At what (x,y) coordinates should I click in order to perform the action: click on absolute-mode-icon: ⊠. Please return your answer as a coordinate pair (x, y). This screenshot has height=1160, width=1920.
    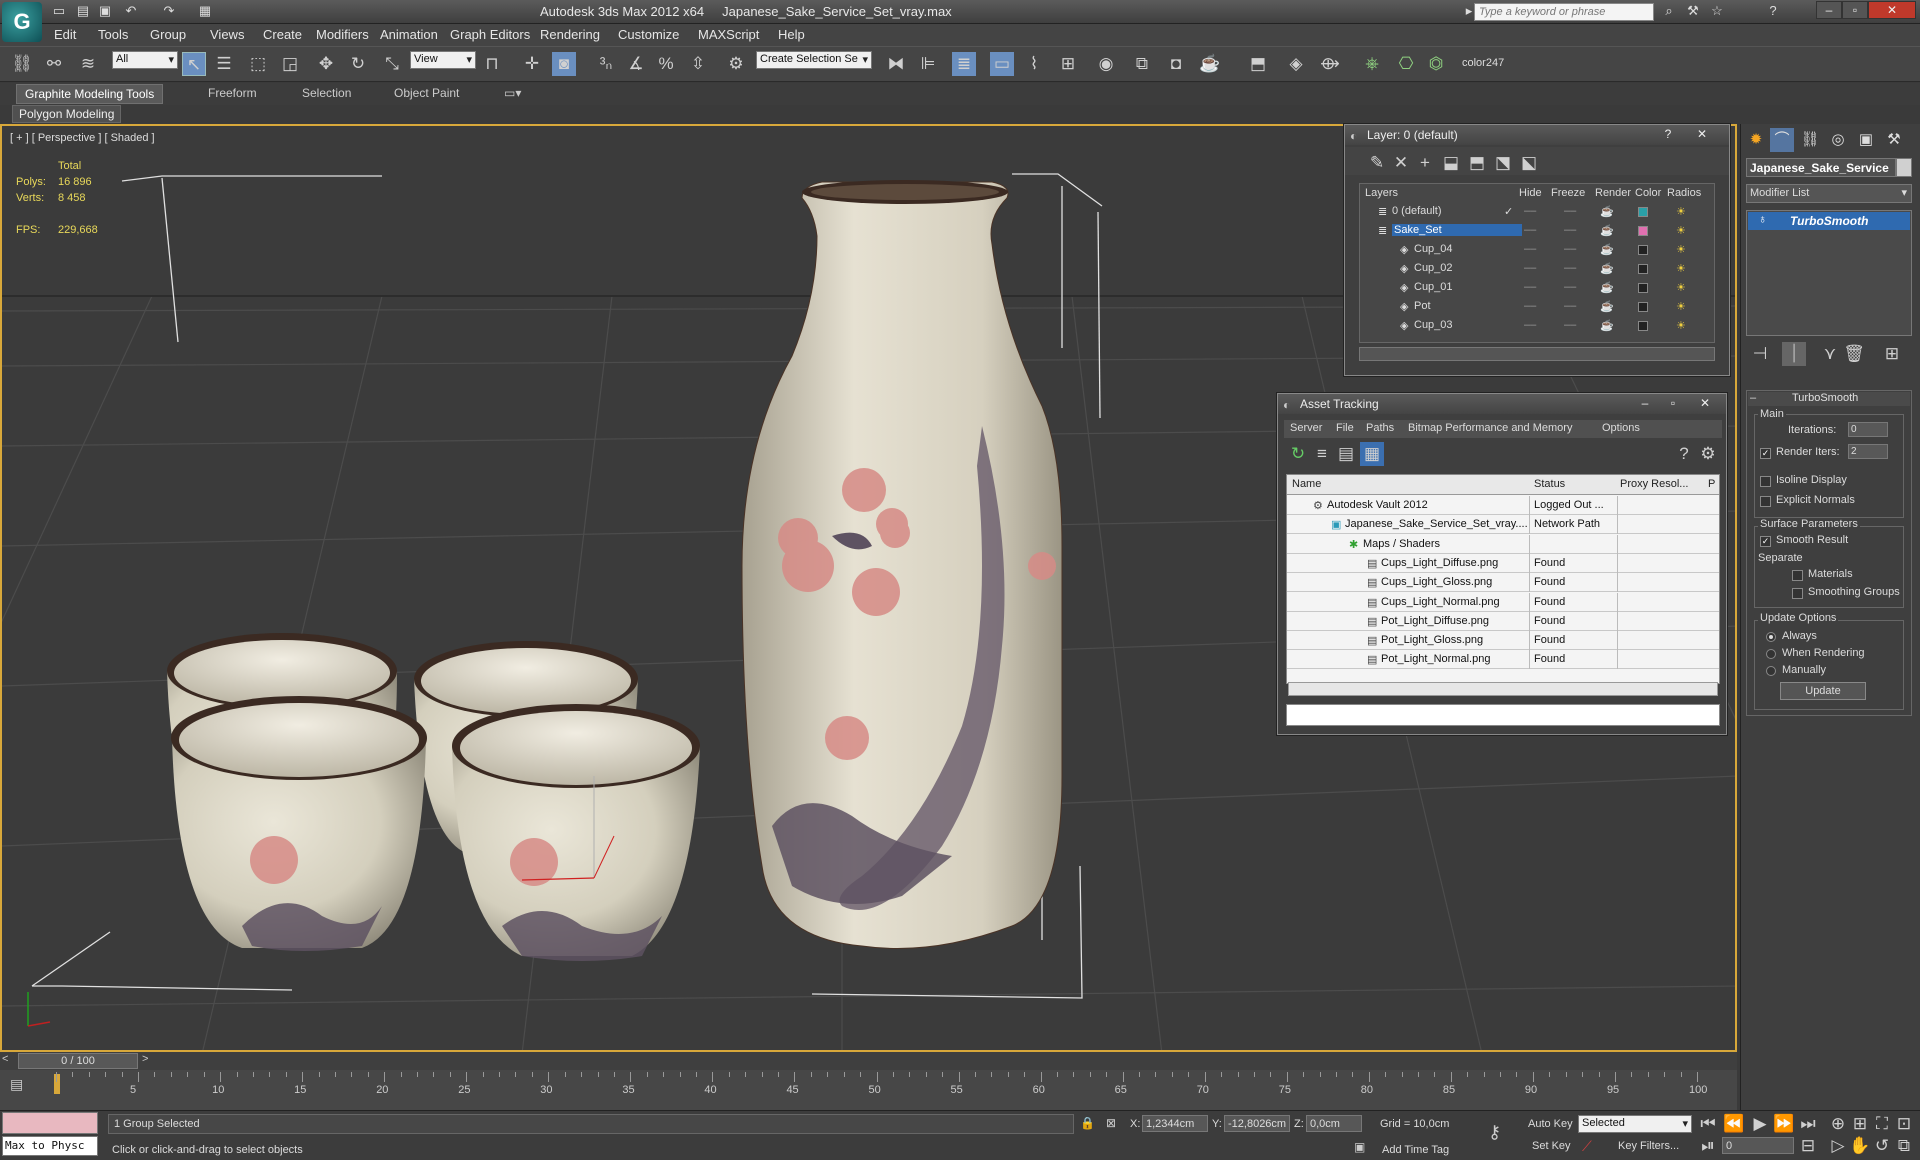
    Looking at the image, I should click on (1111, 1123).